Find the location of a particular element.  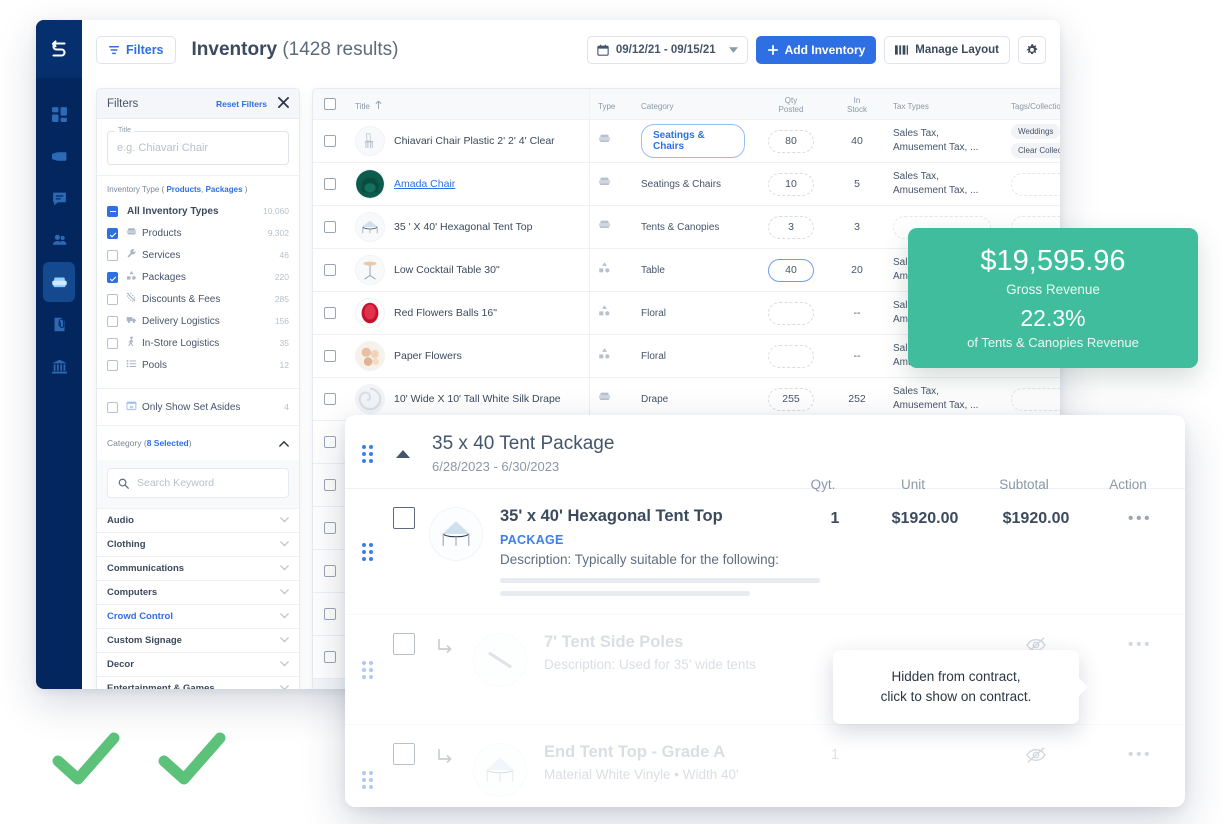

filter-row-products: Products 9,302 is located at coordinates (198, 233).